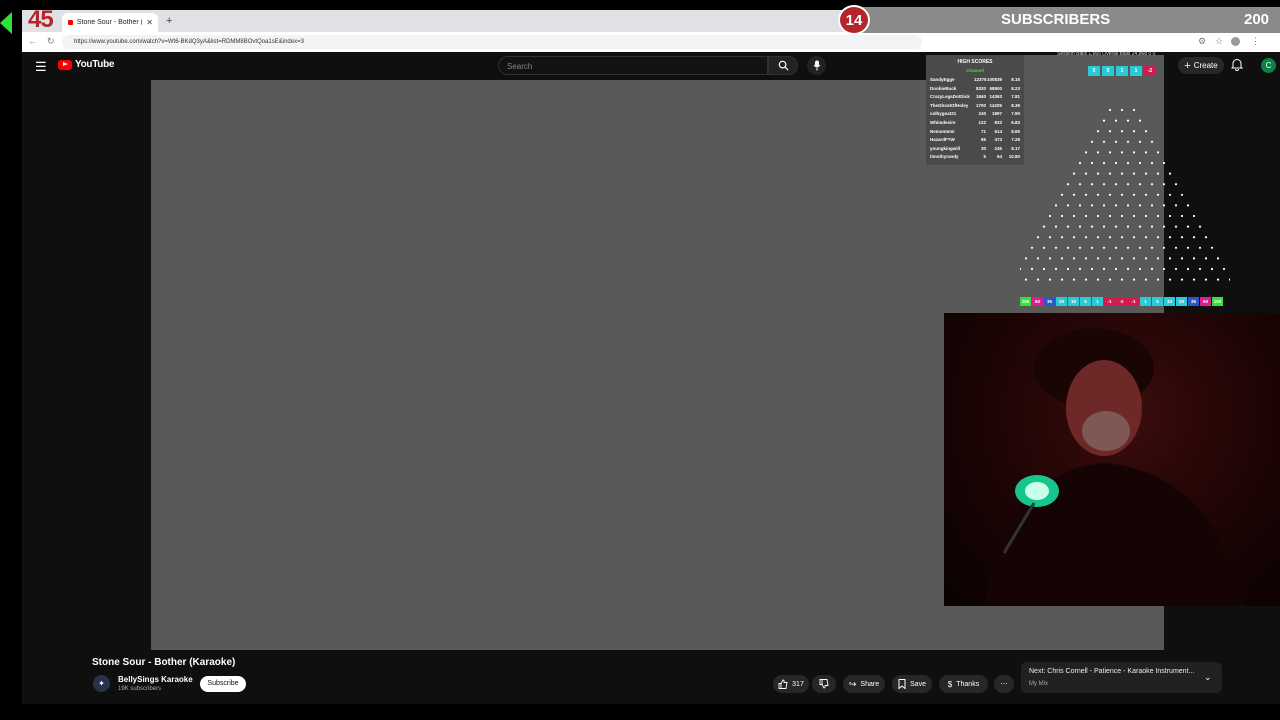 The image size is (1280, 720). Describe the element at coordinates (1255, 41) in the screenshot. I see `browser-menu-icon: ⋮` at that location.